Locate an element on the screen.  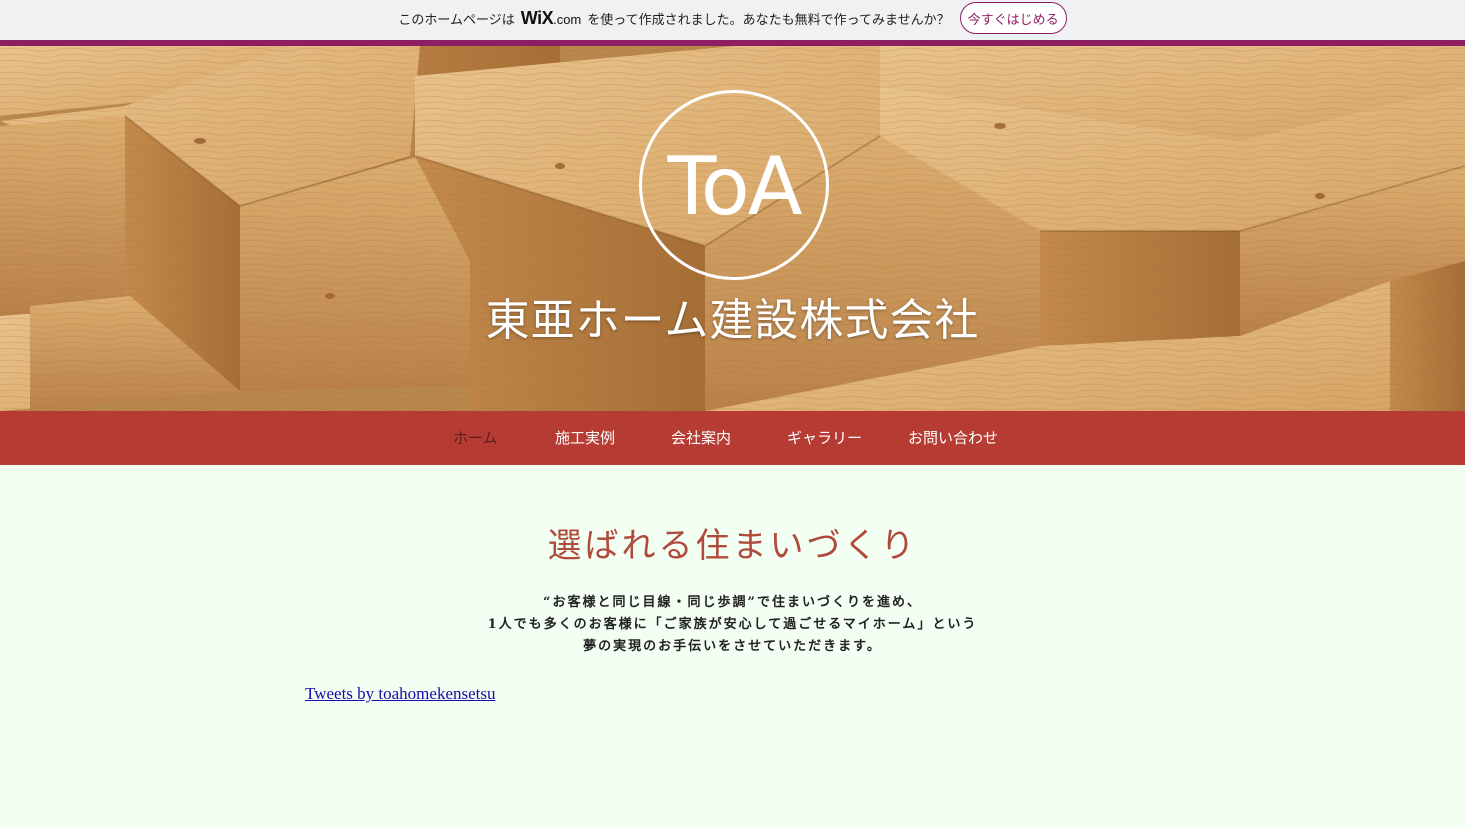
wix-logo-text: WiX is located at coordinates (537, 17).